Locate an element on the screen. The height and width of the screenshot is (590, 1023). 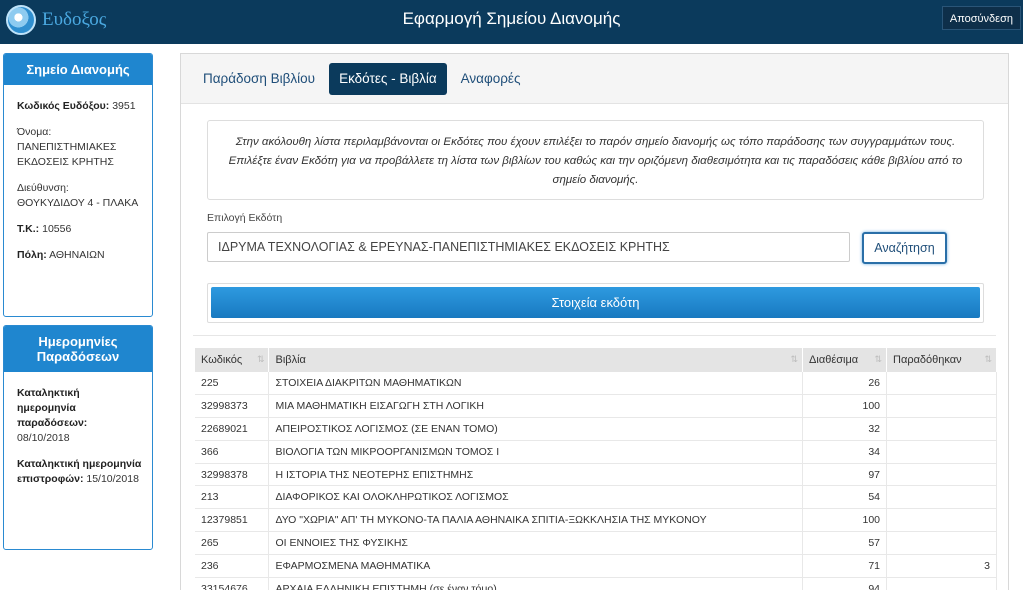
app-title: Εφαρμογή Σημείου Διανομής is located at coordinates (511, 18).